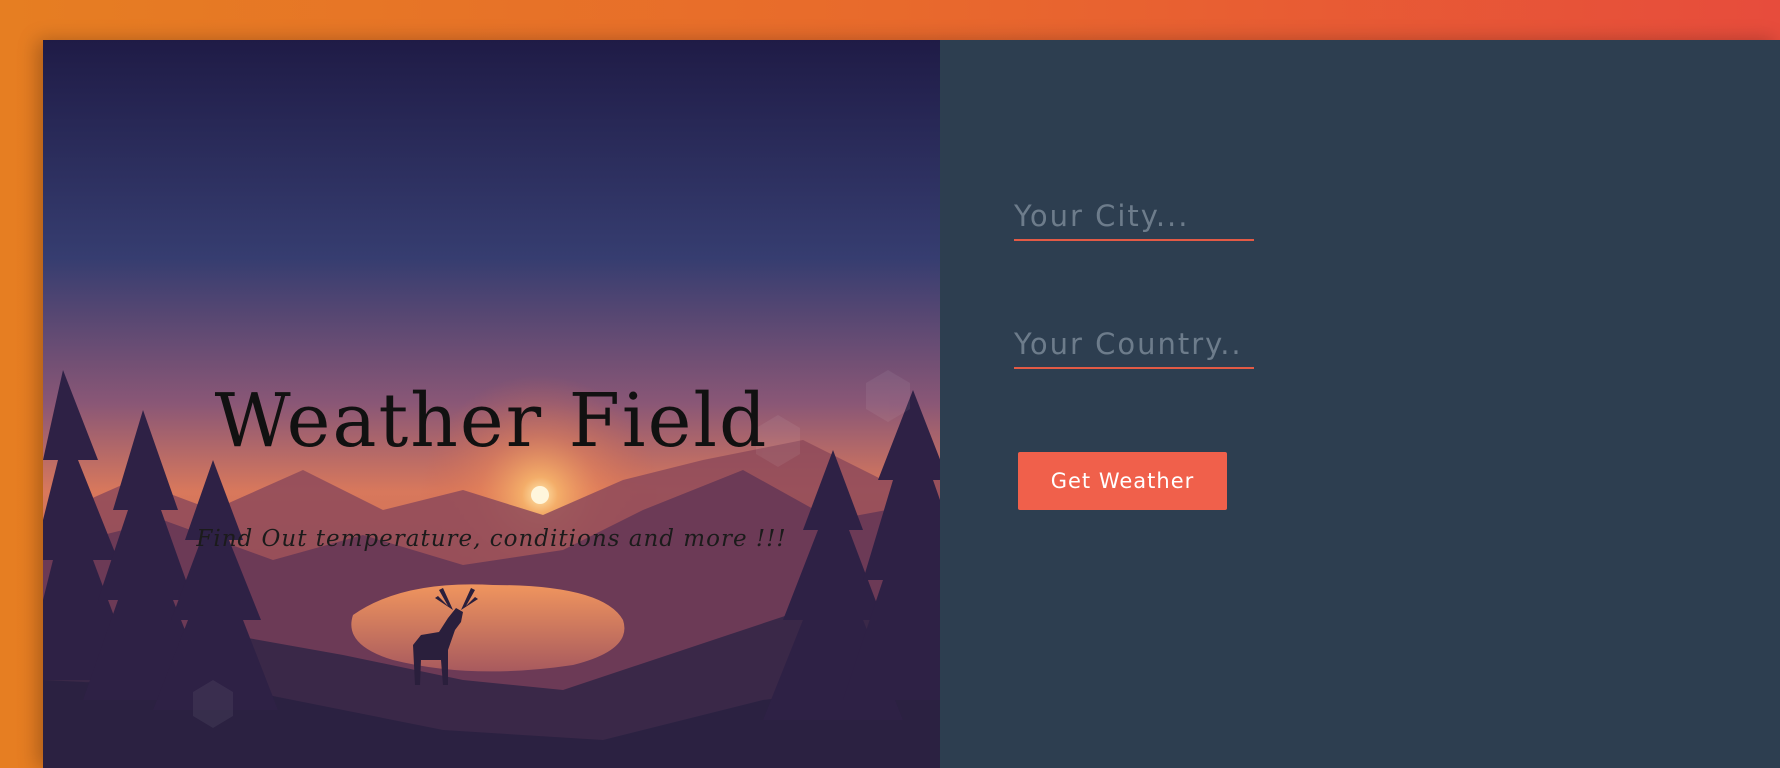 The height and width of the screenshot is (768, 1780). I want to click on country-input, so click(1134, 346).